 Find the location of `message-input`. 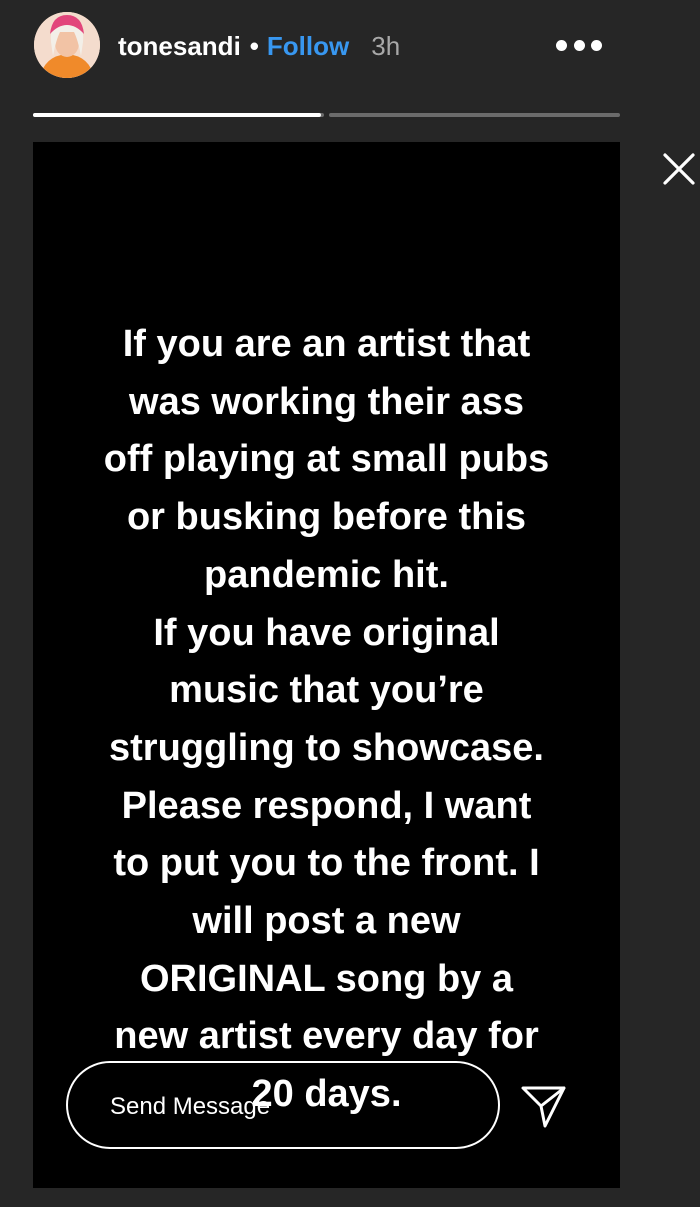

message-input is located at coordinates (280, 1107).